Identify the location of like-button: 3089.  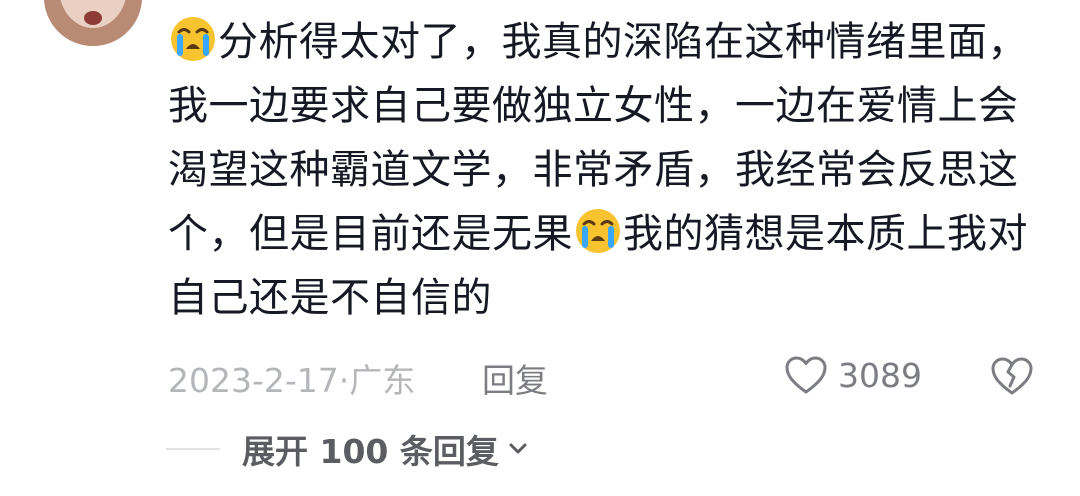
(853, 375).